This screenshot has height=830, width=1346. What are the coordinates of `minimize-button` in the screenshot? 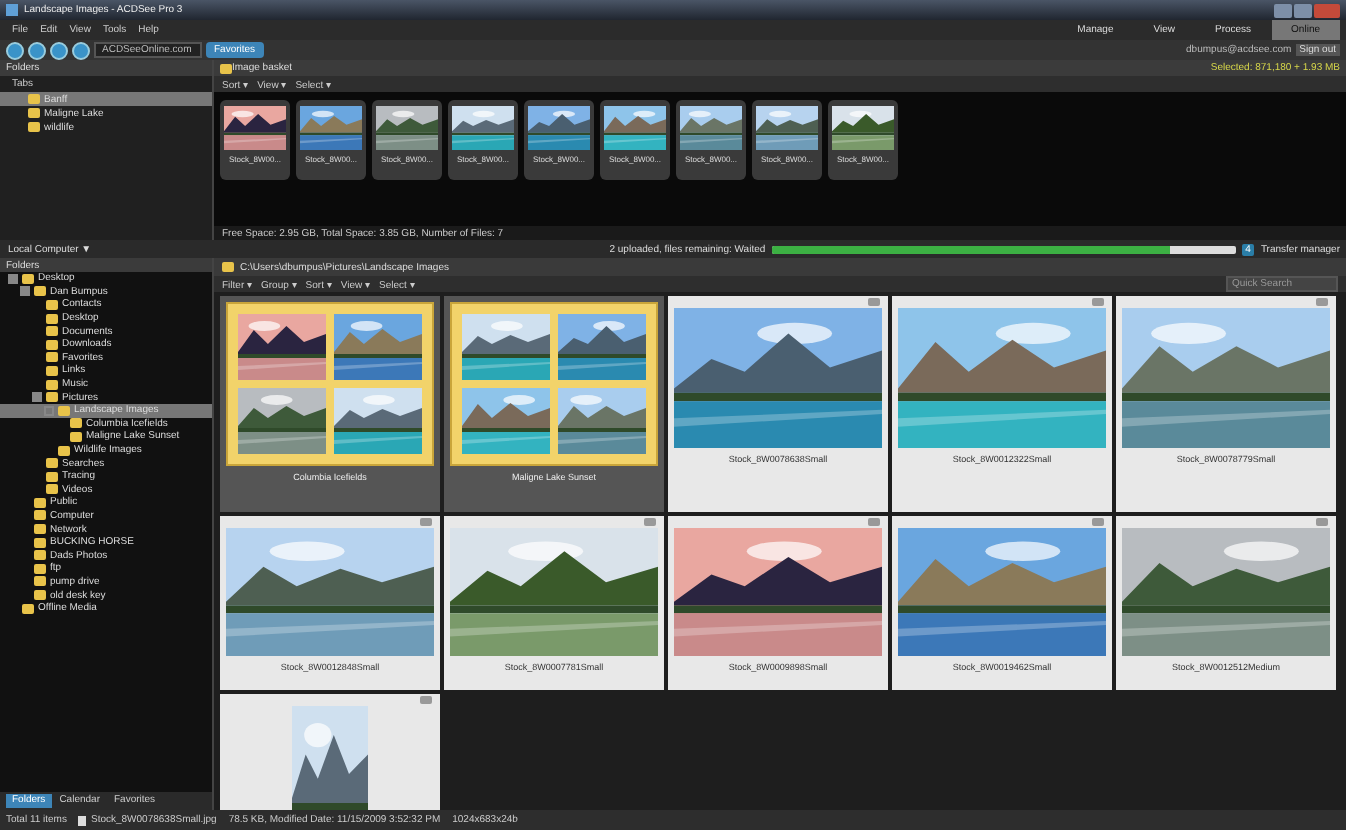 It's located at (1283, 10).